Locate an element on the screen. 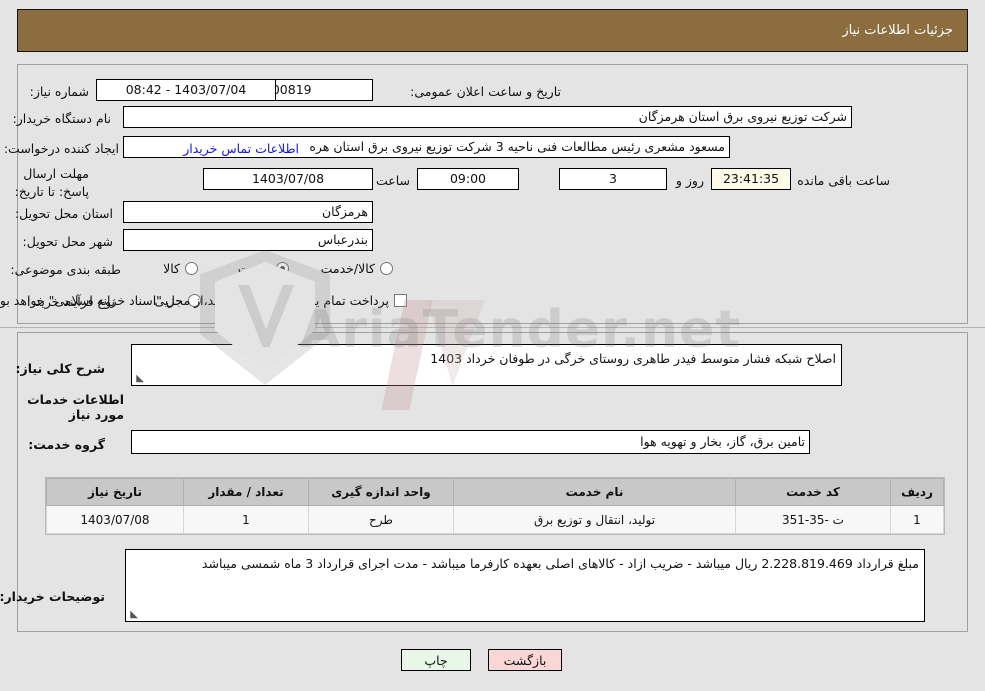  buyer-contact-link: اطلاعات تماس خریدار is located at coordinates (241, 148).